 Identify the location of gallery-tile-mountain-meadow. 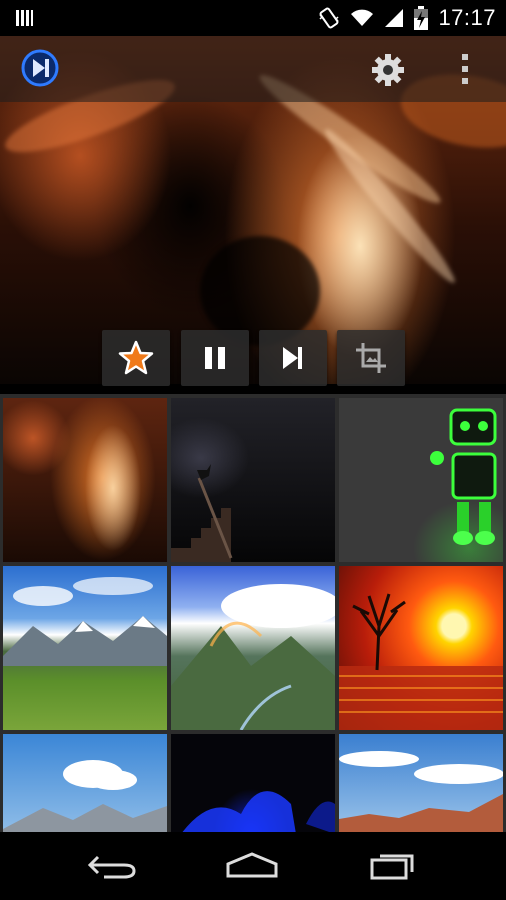
(85, 648).